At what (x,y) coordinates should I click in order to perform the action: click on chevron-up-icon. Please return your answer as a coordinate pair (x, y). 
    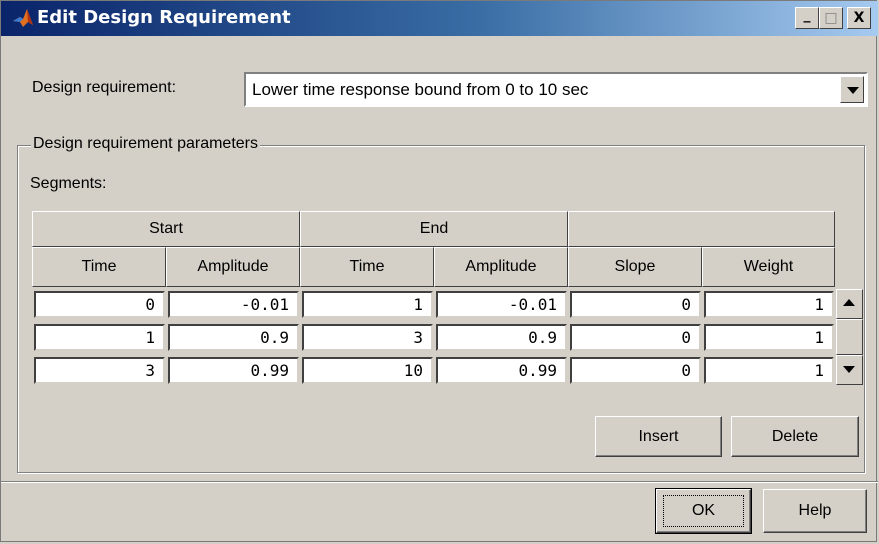
    Looking at the image, I should click on (849, 302).